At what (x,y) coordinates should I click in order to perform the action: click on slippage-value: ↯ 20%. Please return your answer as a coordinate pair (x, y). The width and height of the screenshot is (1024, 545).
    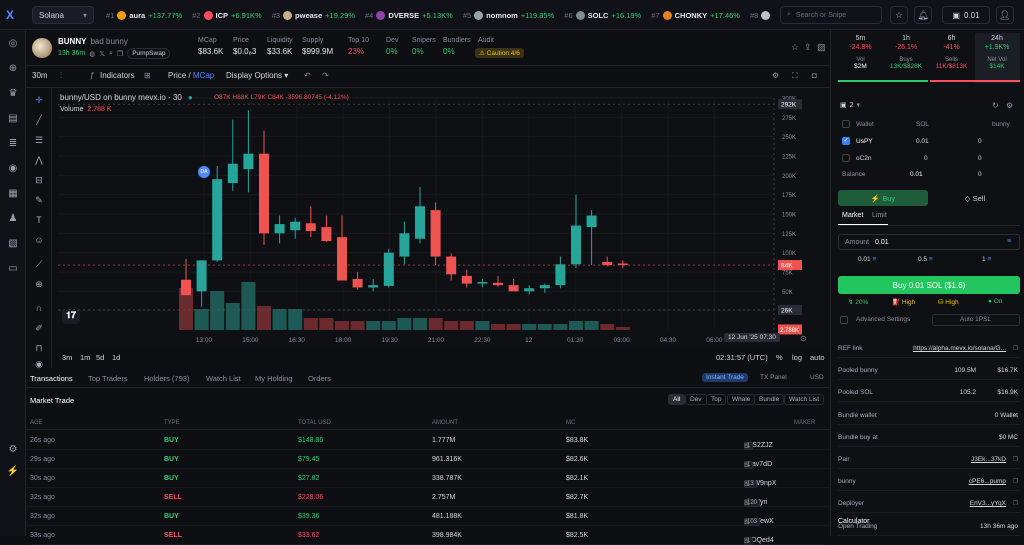
    Looking at the image, I should click on (858, 302).